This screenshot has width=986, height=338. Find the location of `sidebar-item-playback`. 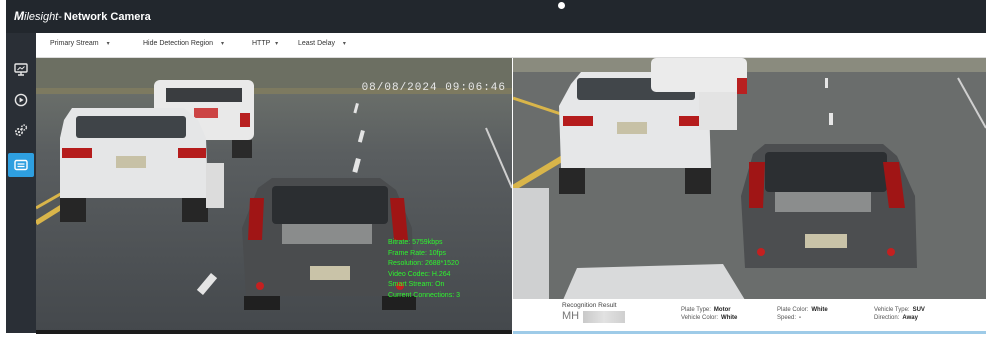

sidebar-item-playback is located at coordinates (21, 100).